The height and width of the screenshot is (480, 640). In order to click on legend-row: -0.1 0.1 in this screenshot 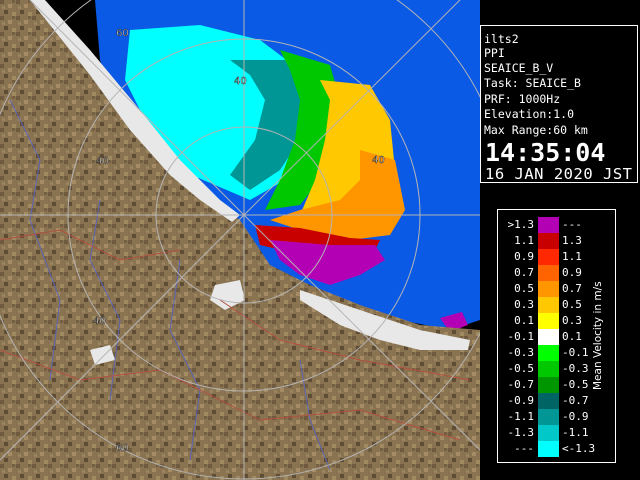, I will do `click(551, 337)`.